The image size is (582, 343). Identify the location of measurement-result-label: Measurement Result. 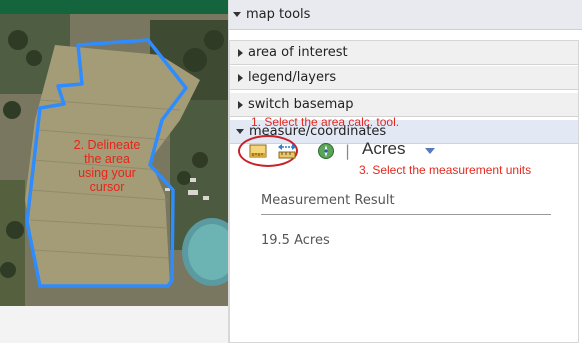
(328, 200).